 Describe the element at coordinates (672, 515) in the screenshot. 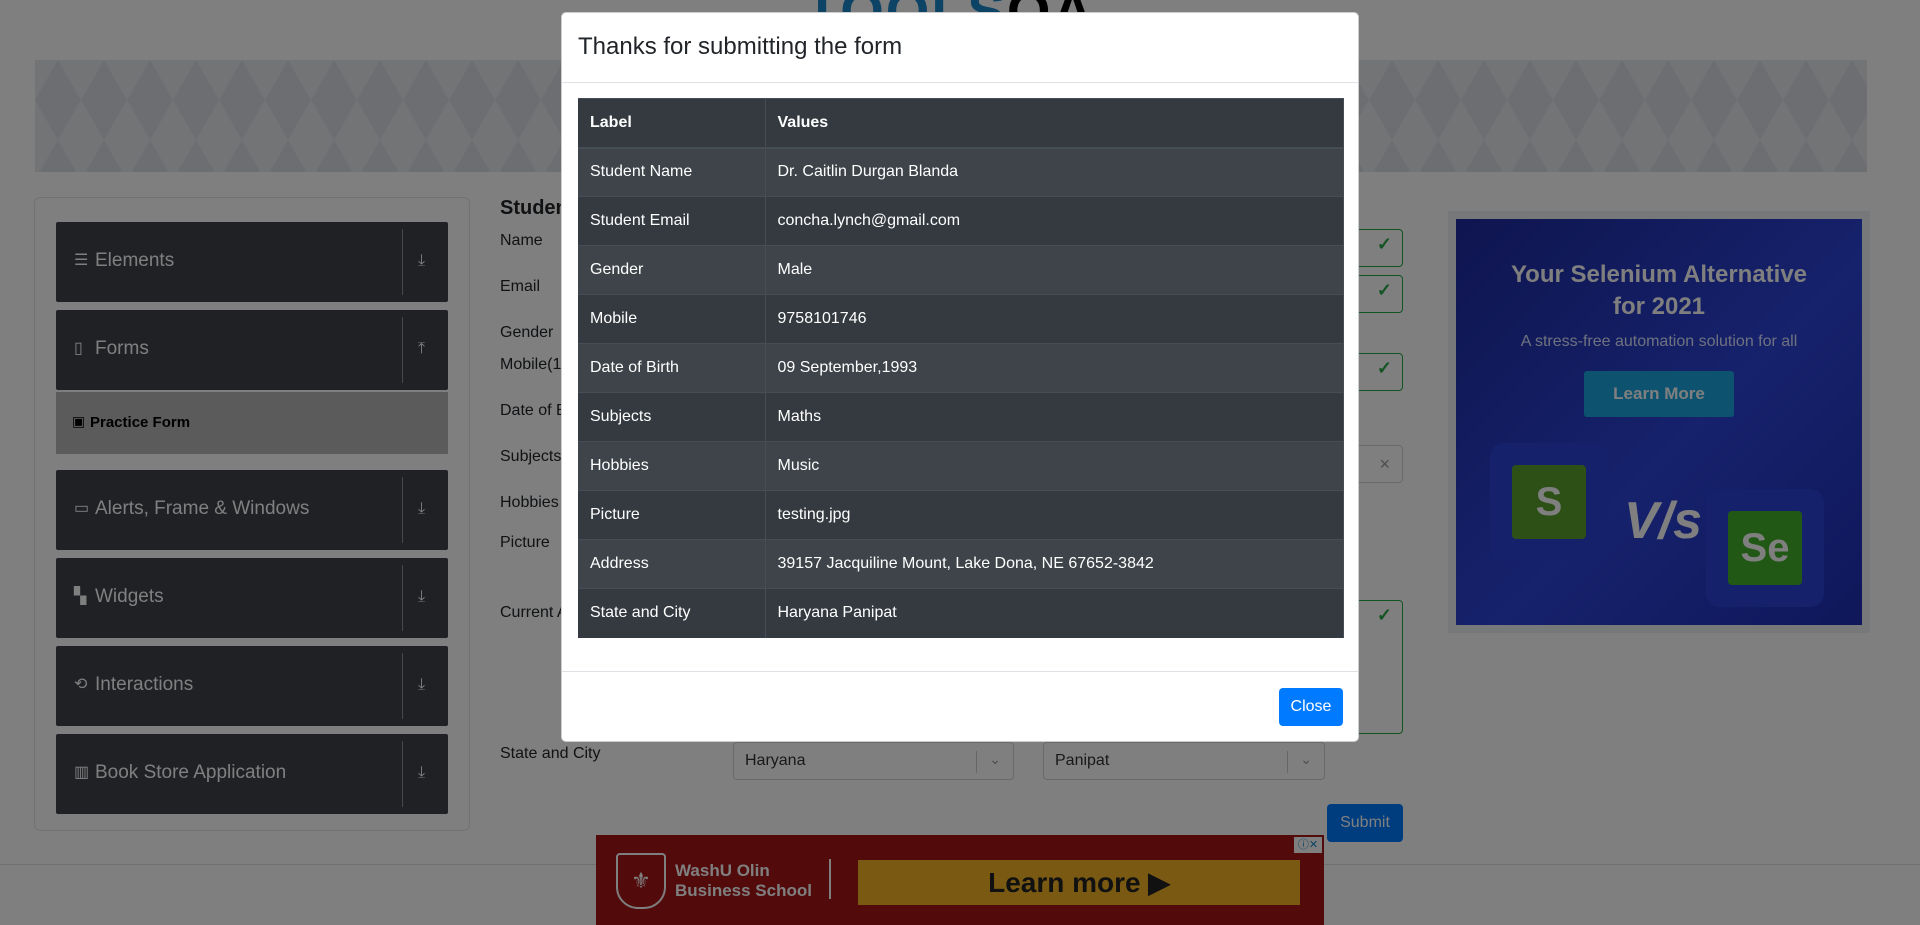

I see `row-label: Picture` at that location.